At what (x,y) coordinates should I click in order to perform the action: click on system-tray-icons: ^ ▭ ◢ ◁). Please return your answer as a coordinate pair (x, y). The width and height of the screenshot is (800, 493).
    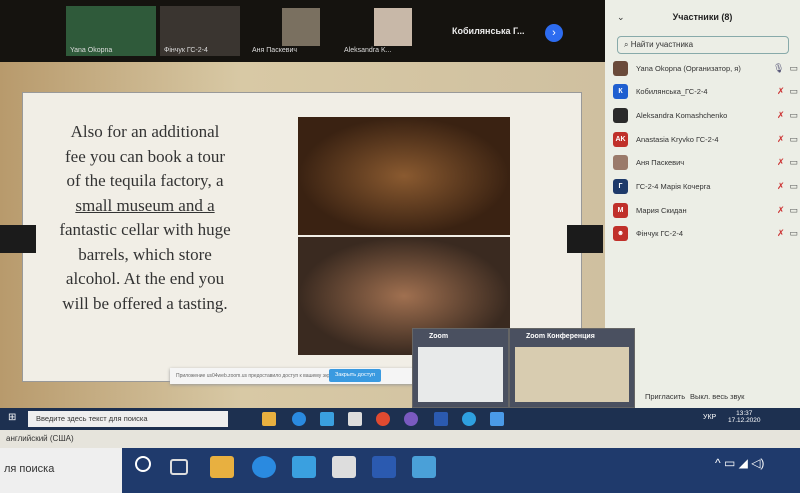
    Looking at the image, I should click on (739, 463).